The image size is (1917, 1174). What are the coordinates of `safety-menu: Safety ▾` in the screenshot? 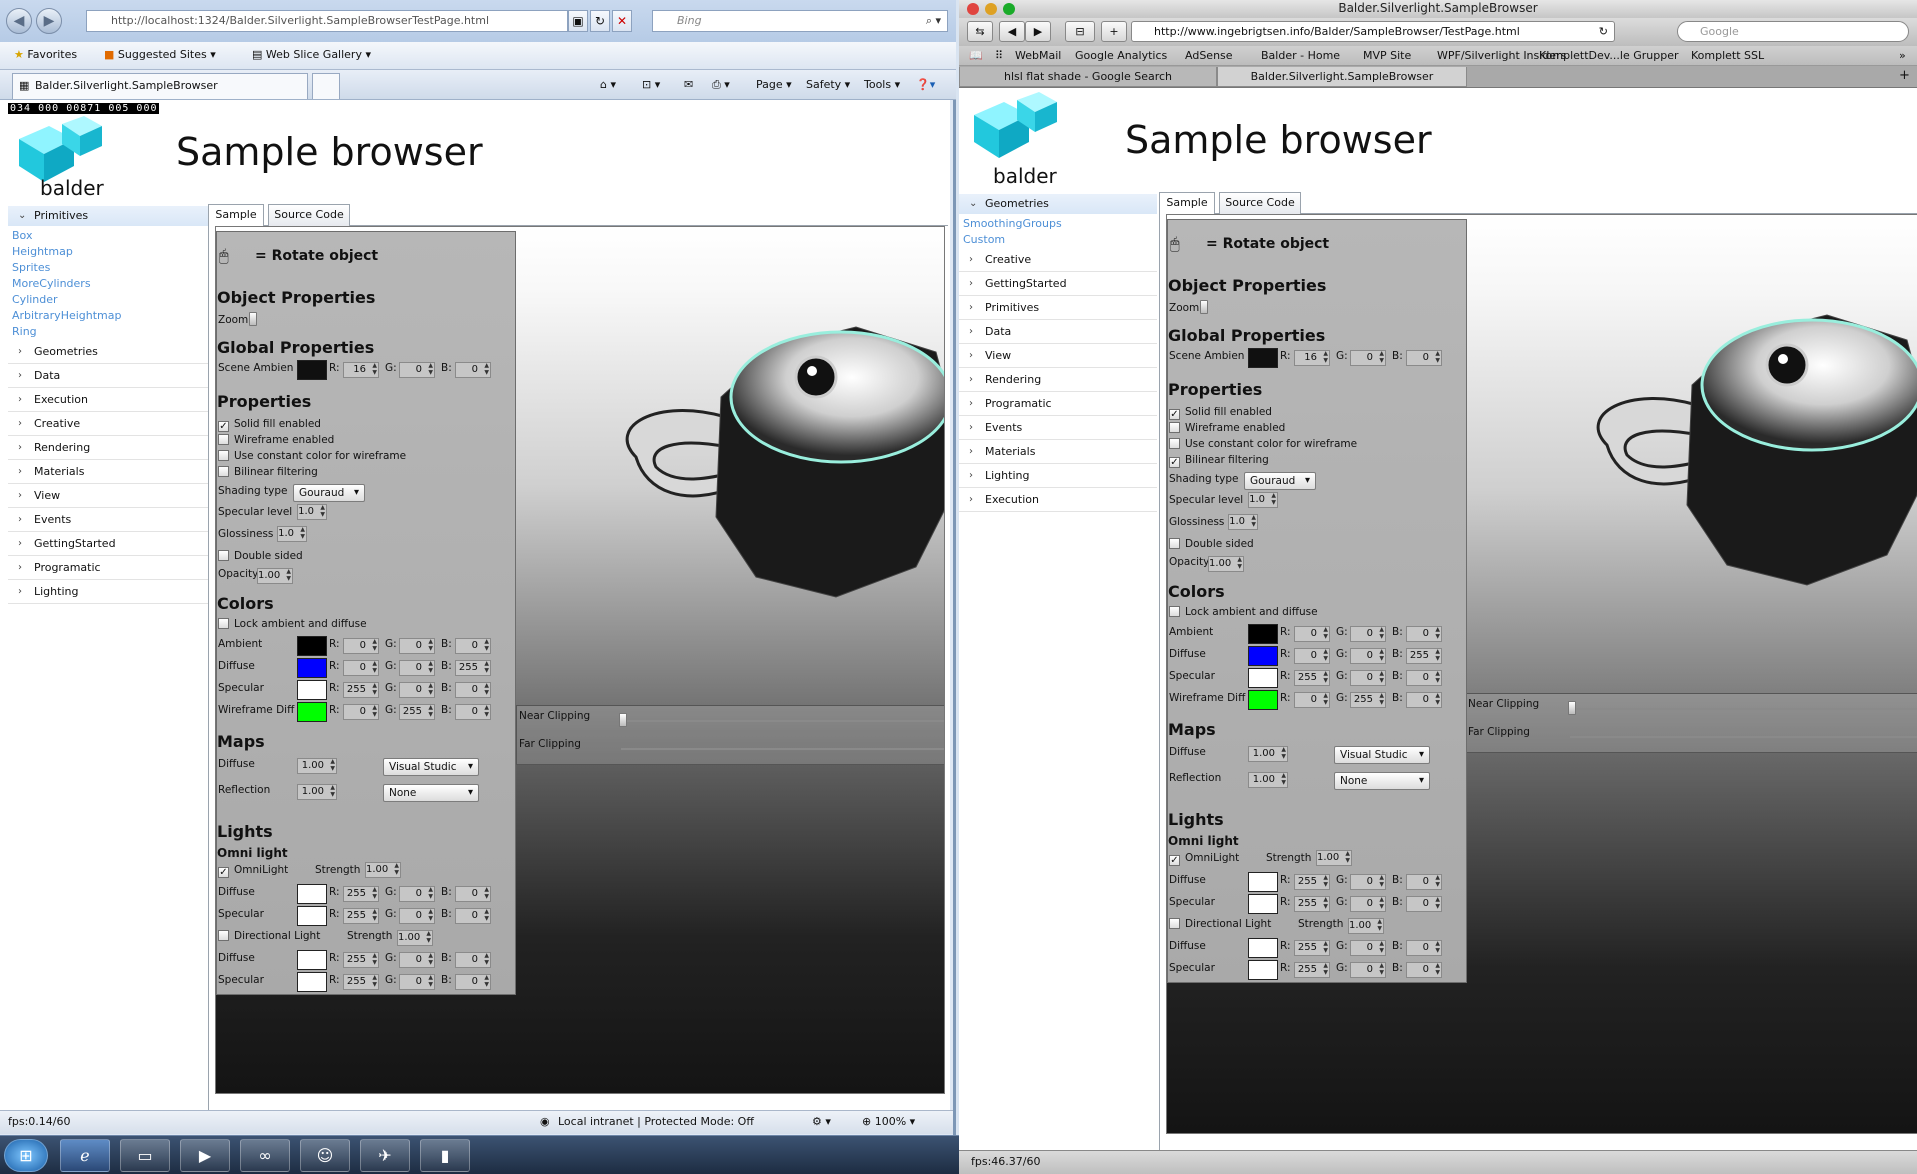 It's located at (828, 84).